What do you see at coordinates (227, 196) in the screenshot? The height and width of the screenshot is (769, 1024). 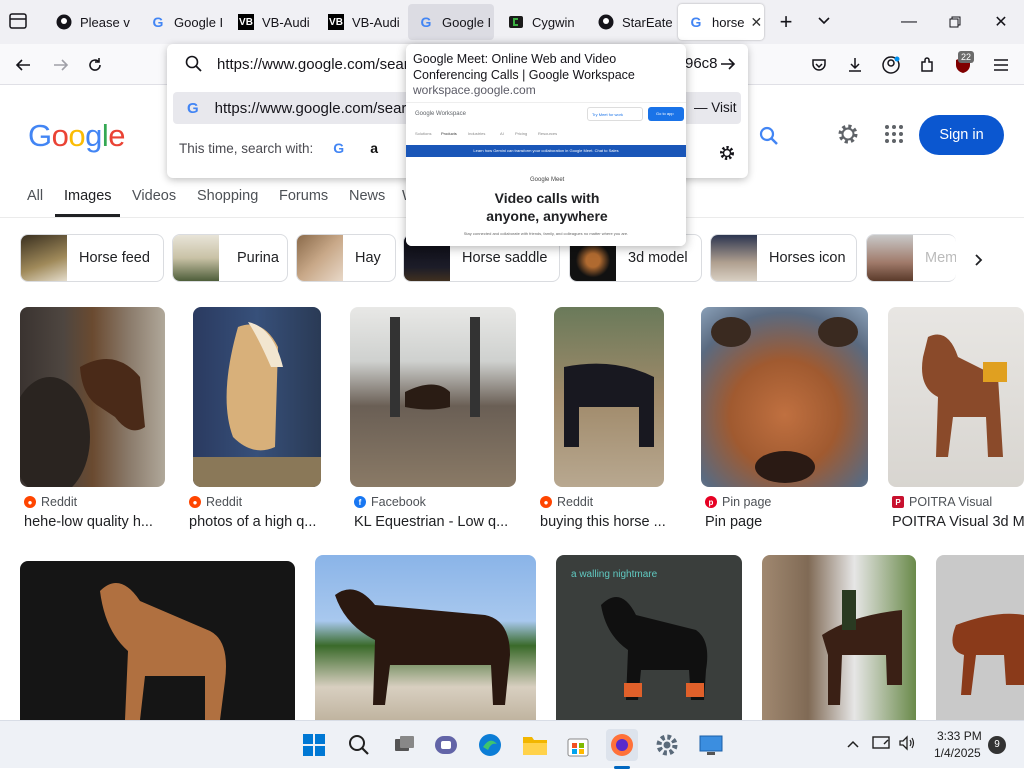 I see `tab-shopping: Shopping` at bounding box center [227, 196].